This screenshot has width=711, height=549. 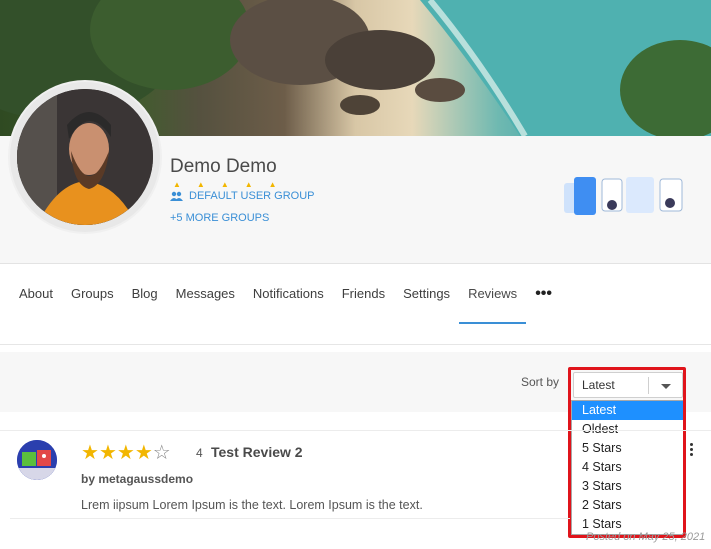 I want to click on highlight-box, so click(x=627, y=452).